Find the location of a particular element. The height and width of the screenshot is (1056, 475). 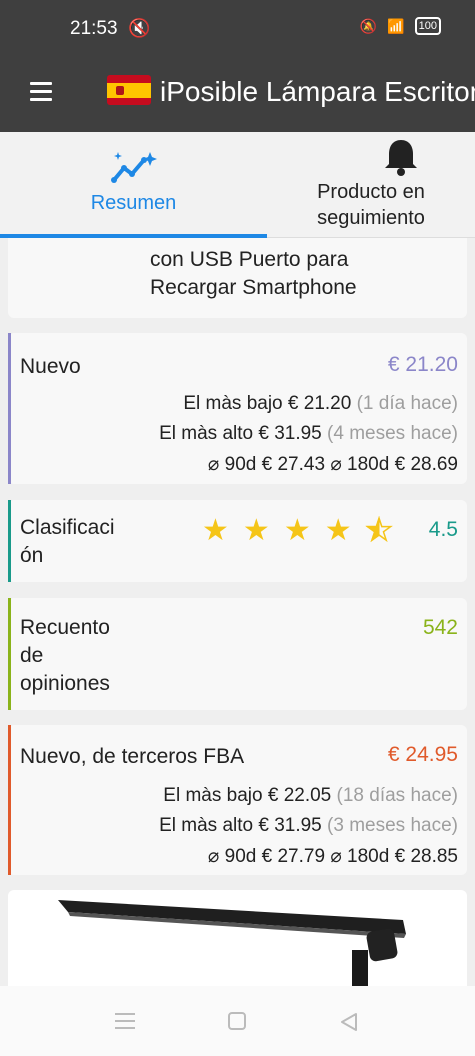

hamburger-menu-icon is located at coordinates (41, 92).